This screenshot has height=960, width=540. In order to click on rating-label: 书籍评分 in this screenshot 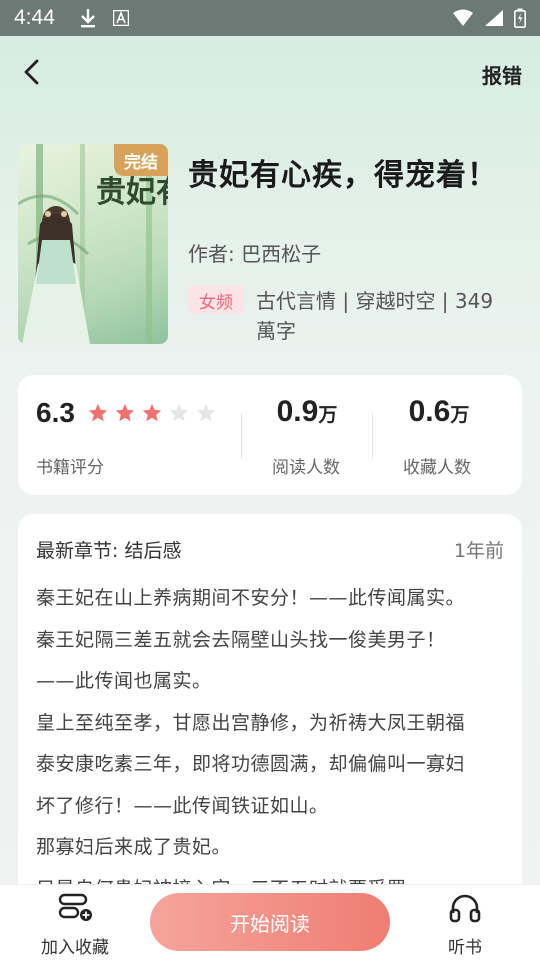, I will do `click(70, 468)`.